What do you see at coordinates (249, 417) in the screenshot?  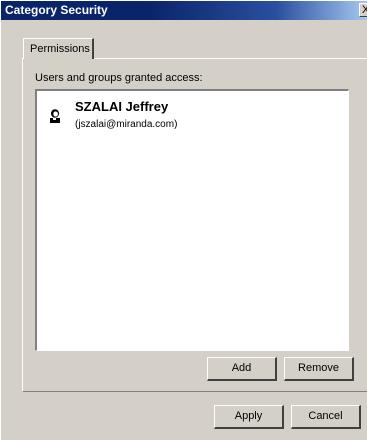 I see `apply-button: Apply` at bounding box center [249, 417].